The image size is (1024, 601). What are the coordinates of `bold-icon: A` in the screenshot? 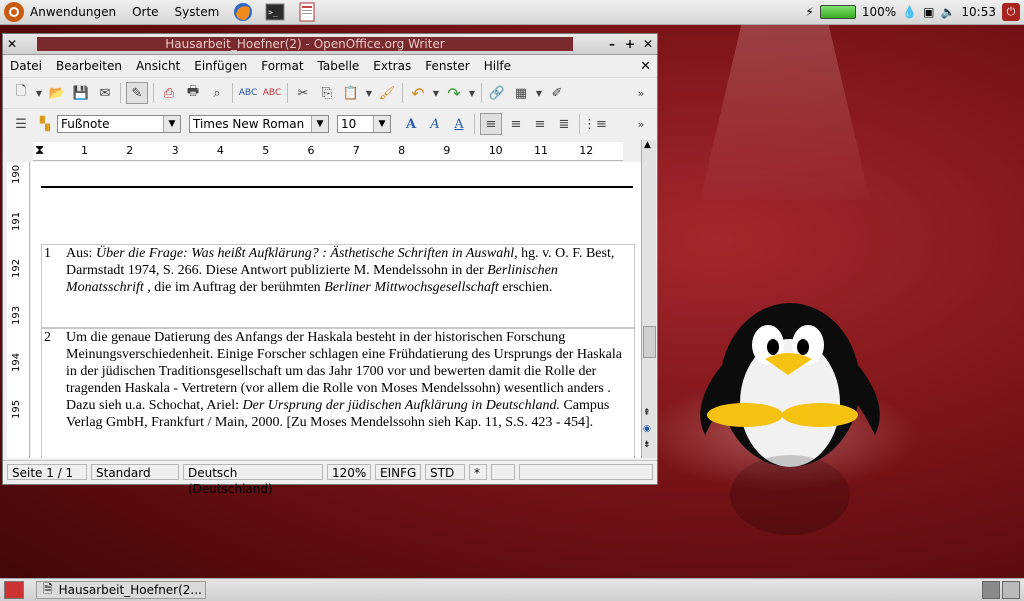 It's located at (411, 124).